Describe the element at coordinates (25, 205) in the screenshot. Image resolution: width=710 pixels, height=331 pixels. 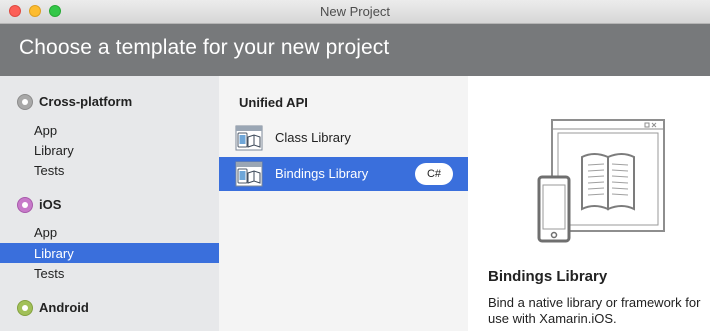
I see `ios-icon` at that location.